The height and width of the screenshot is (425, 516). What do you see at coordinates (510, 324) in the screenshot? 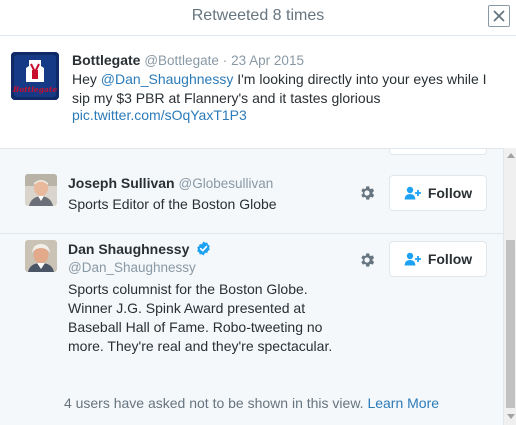
I see `scroll-thumb` at bounding box center [510, 324].